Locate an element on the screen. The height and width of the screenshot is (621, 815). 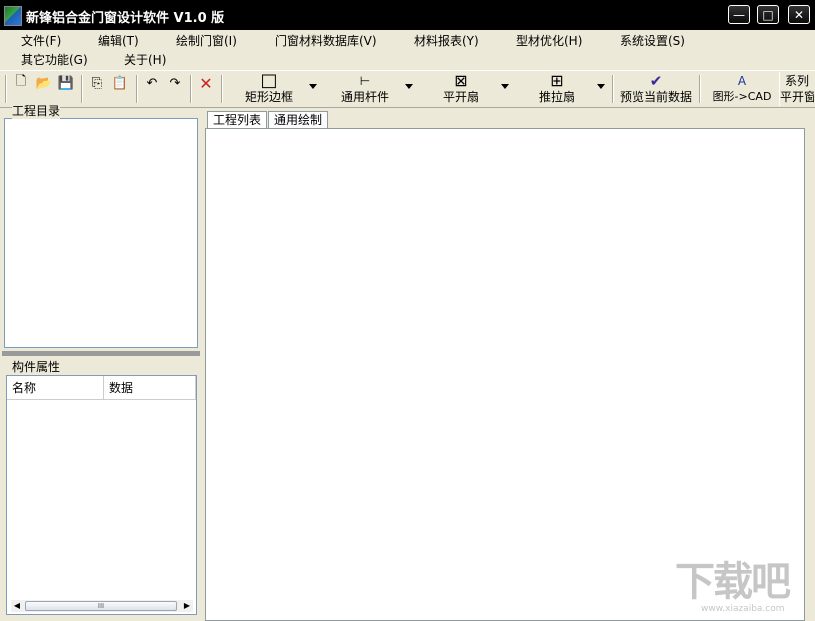
menu-other-functions: 其它功能(G) is located at coordinates (54, 59).